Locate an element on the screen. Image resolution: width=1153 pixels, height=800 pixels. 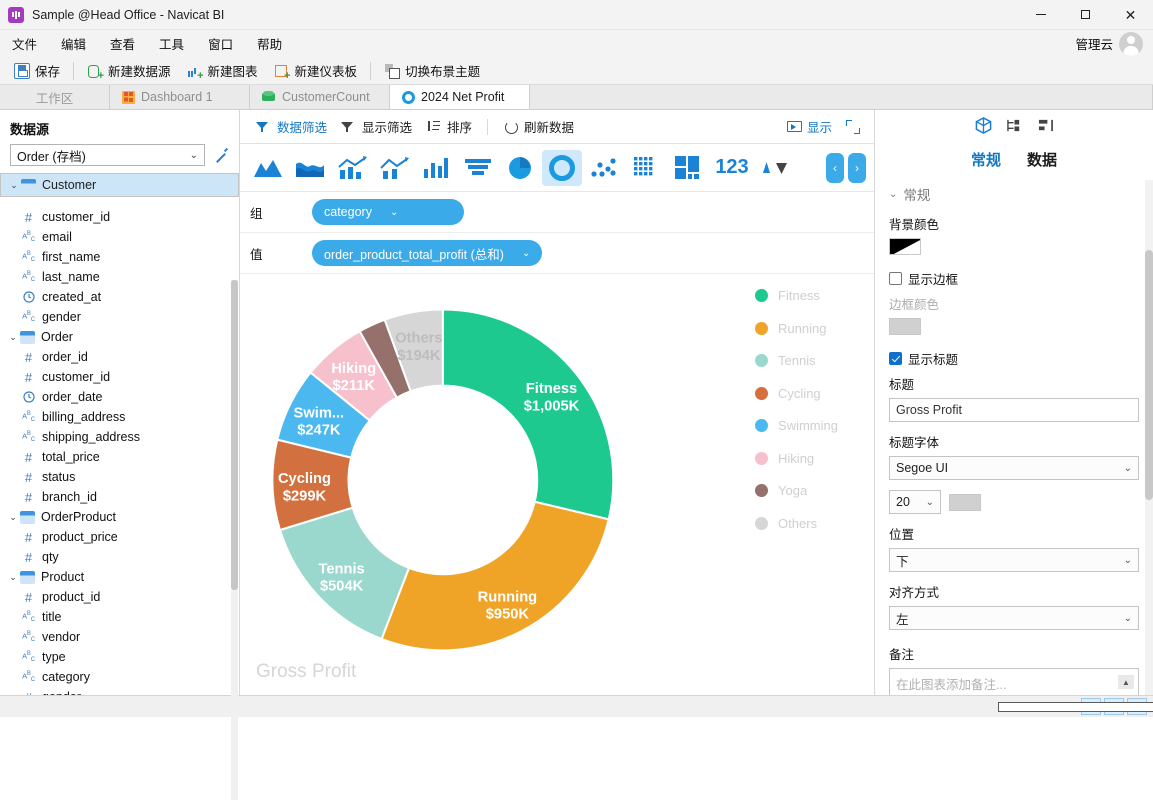
edit-pencil-icon is located at coordinates (221, 155).